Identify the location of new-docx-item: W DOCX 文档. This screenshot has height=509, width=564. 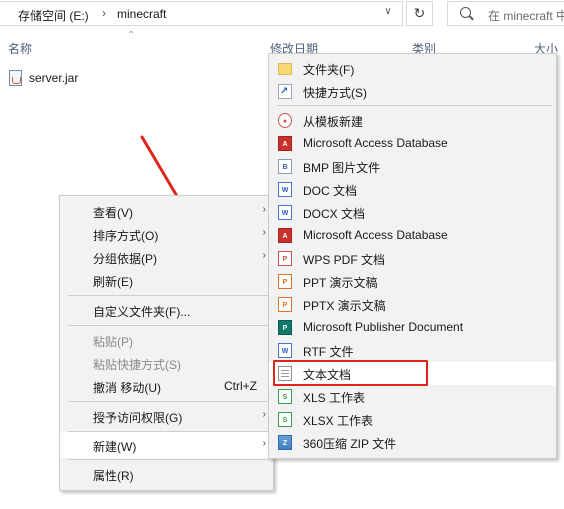
(412, 212).